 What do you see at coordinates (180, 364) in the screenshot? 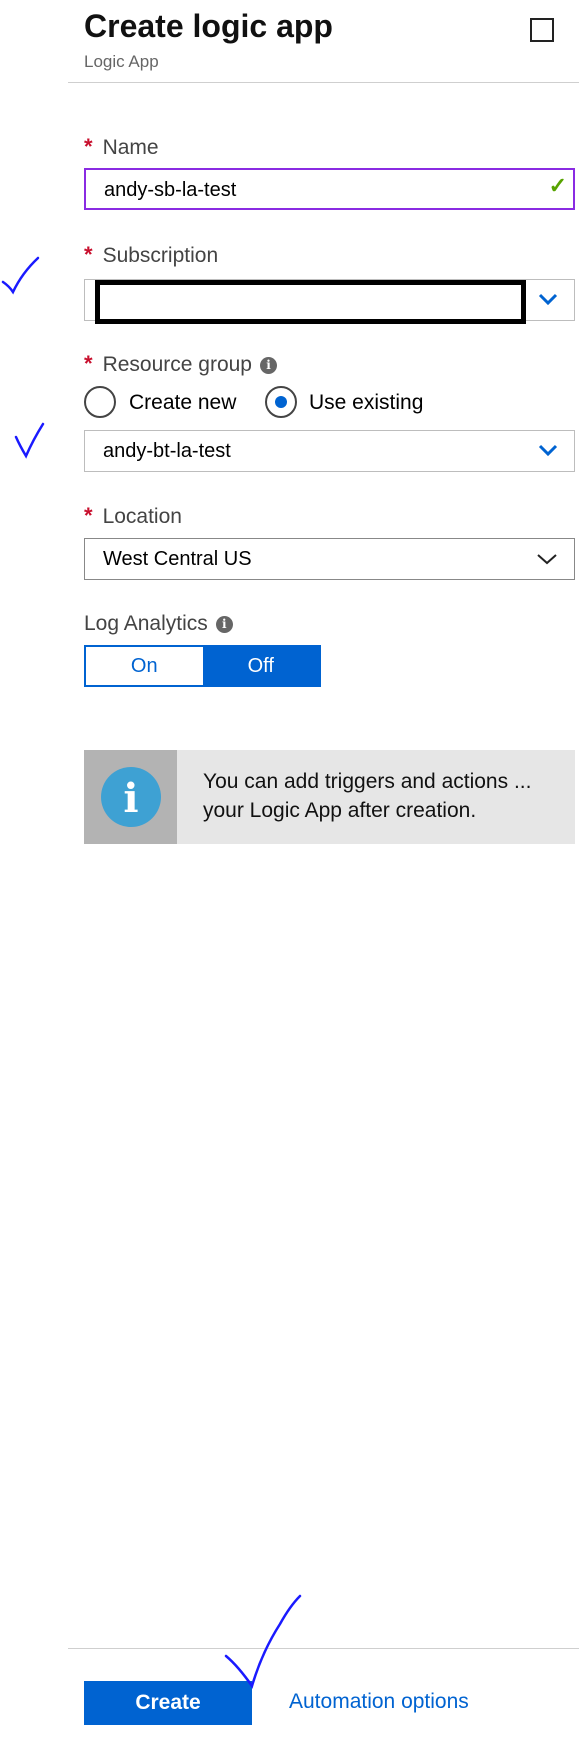
I see `resource-group-label: * Resource group i` at bounding box center [180, 364].